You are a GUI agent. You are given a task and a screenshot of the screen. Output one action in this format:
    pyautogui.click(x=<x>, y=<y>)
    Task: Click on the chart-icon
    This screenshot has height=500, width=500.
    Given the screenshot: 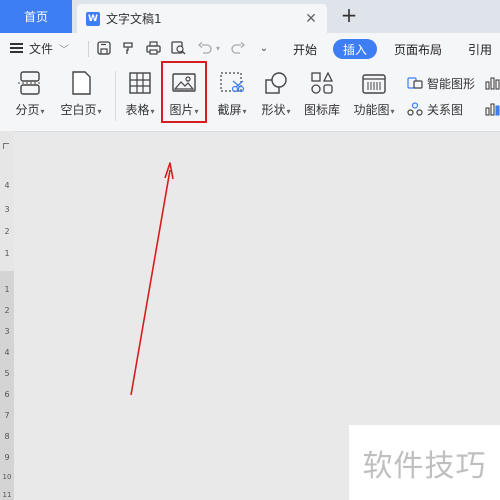 What is the action you would take?
    pyautogui.click(x=492, y=83)
    